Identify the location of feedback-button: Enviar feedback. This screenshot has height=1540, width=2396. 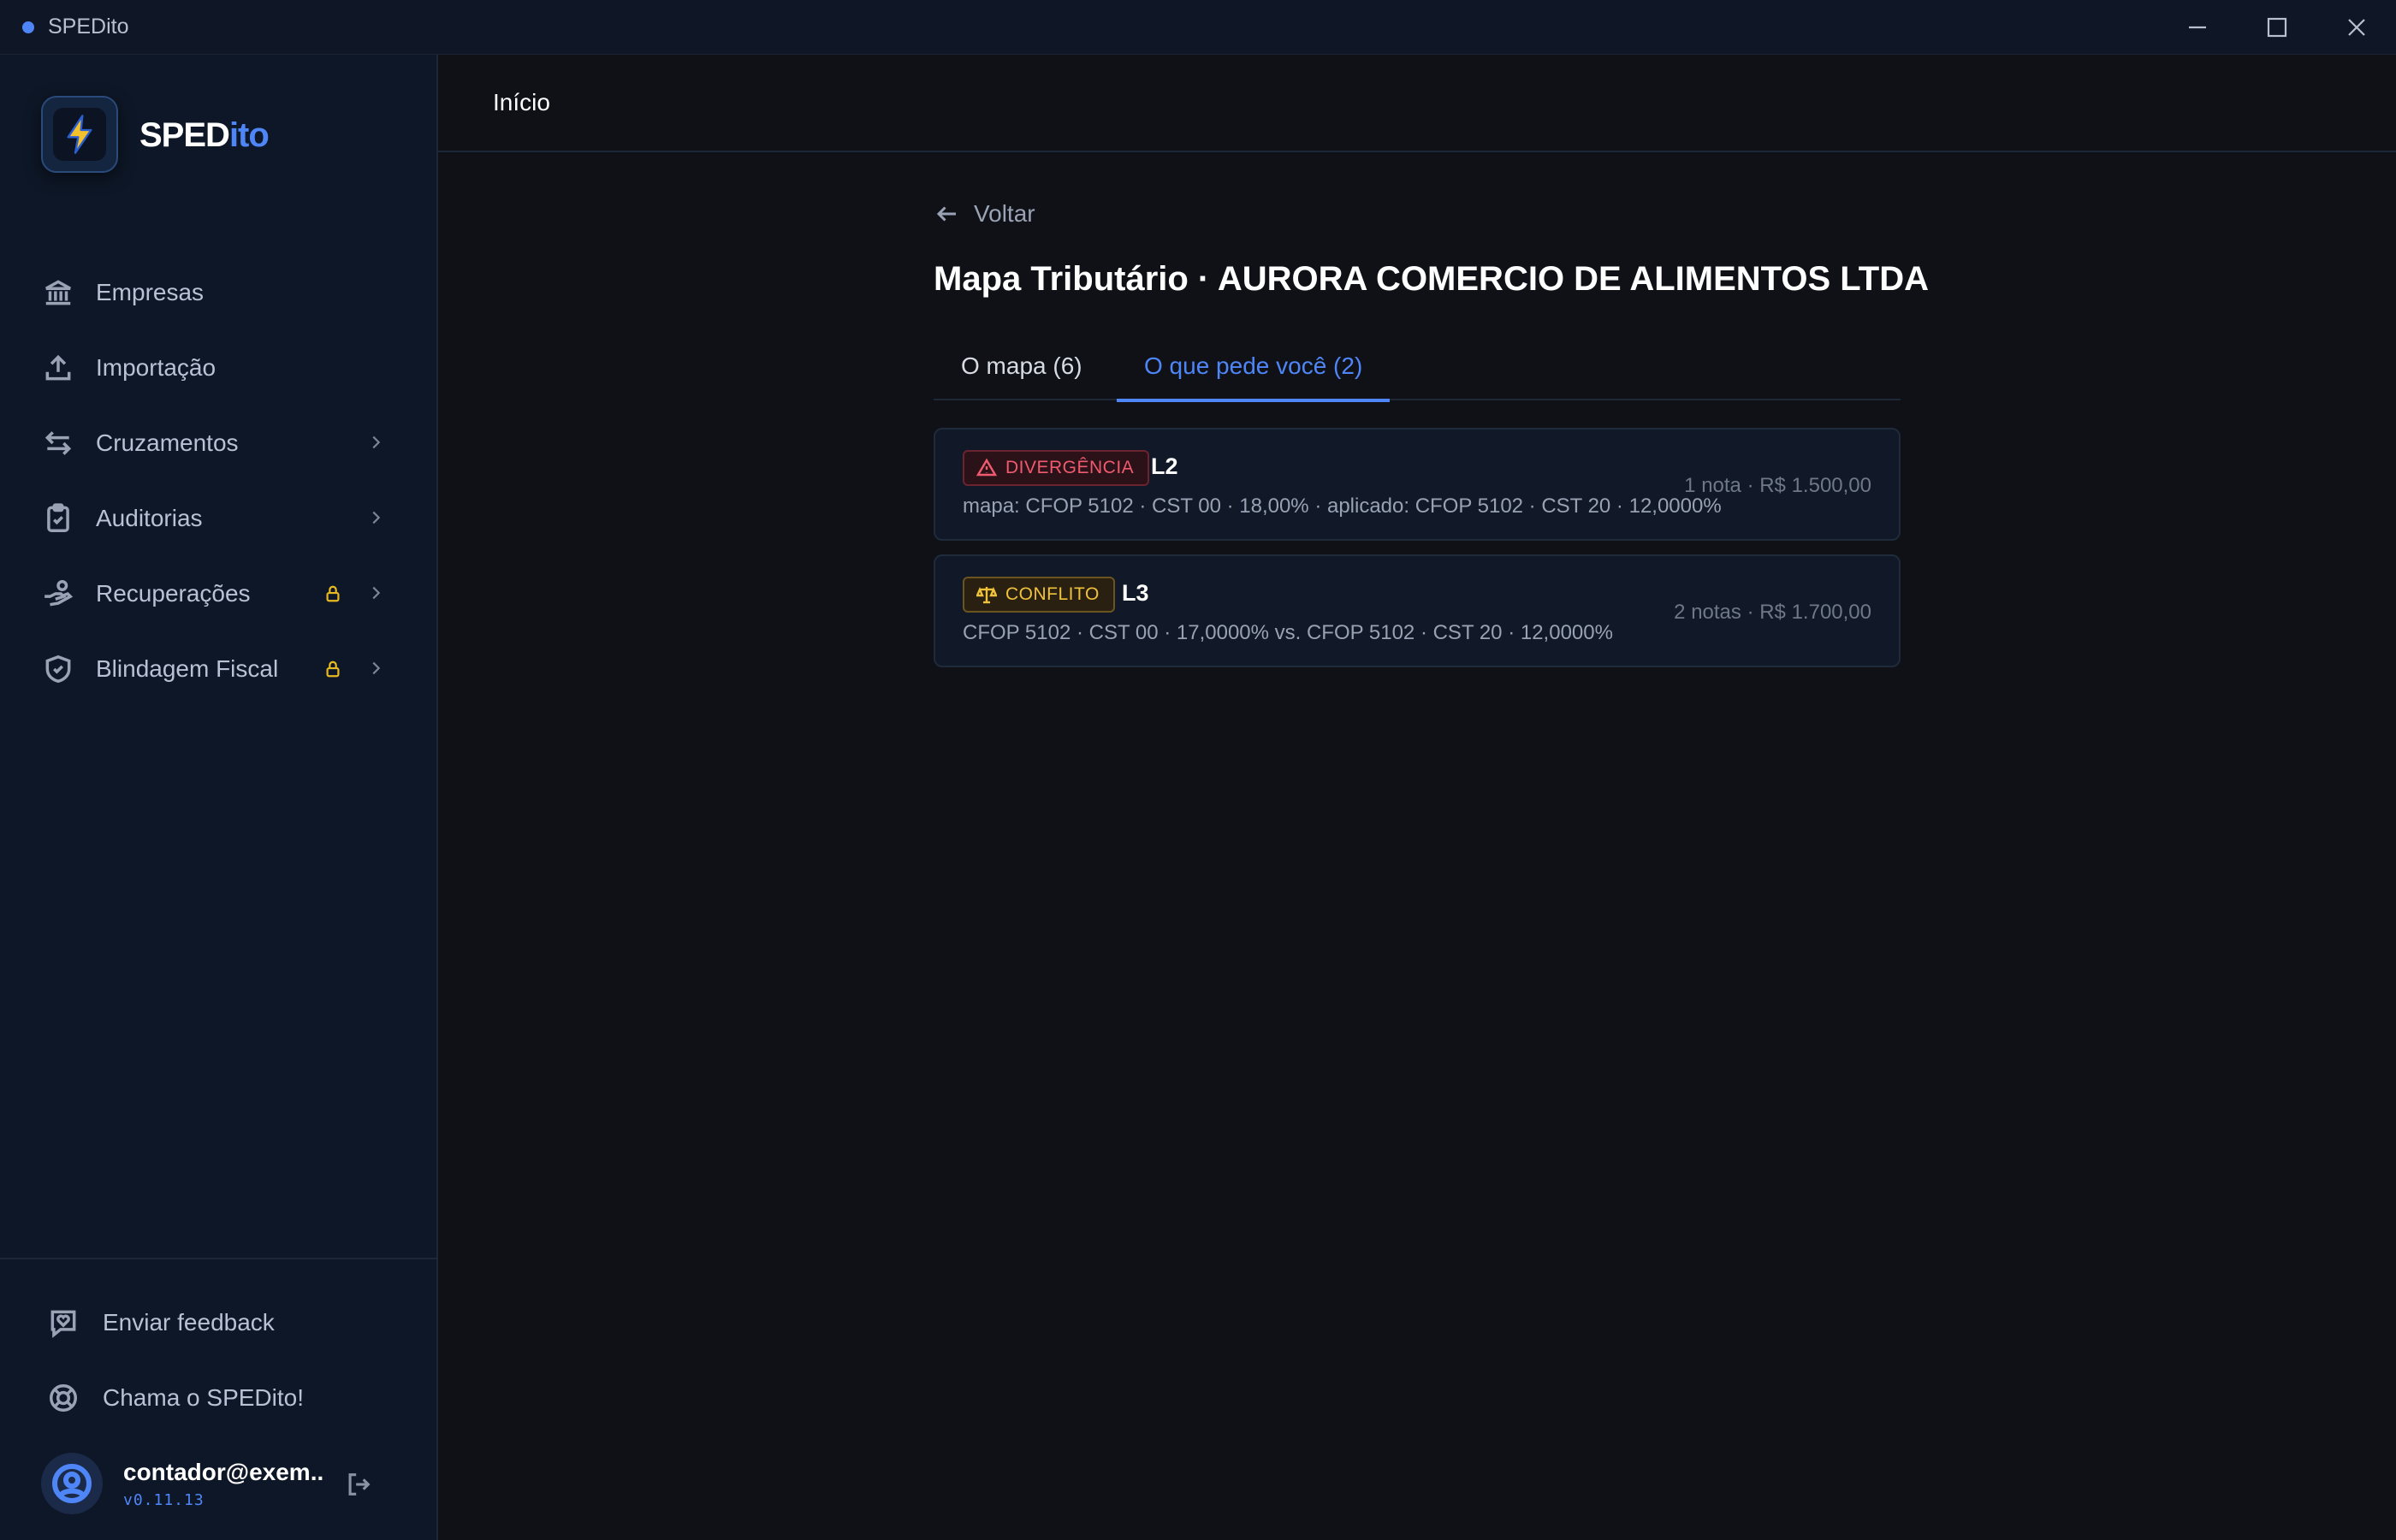
(217, 1322).